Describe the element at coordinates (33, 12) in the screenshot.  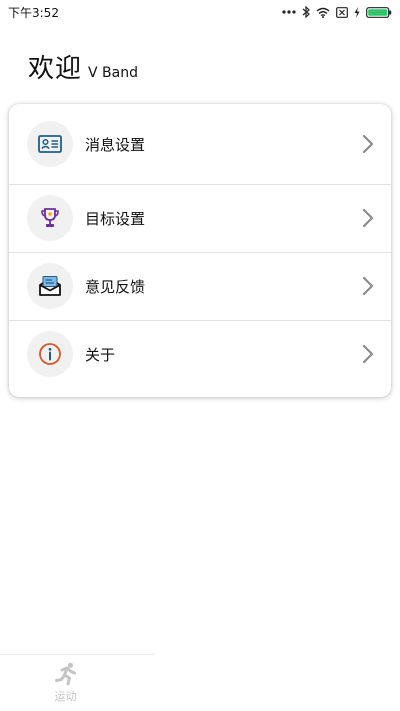
I see `status-time: 下午3:52` at that location.